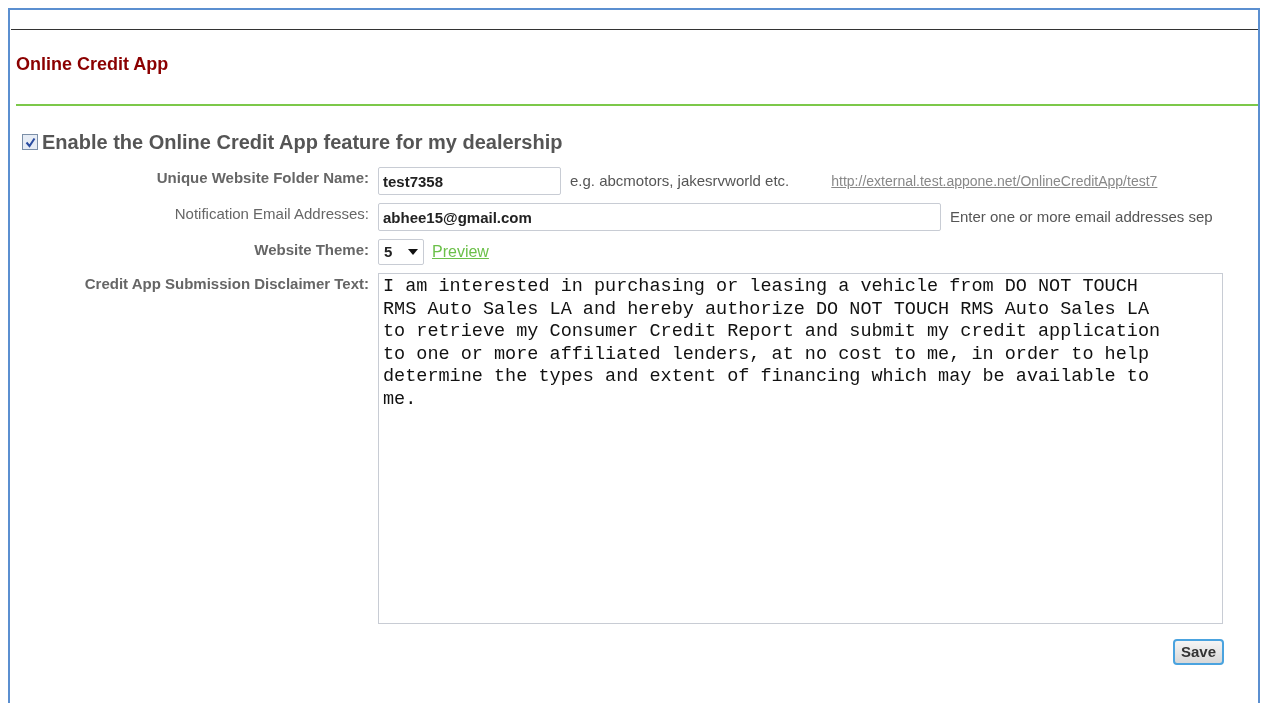 This screenshot has width=1264, height=703. Describe the element at coordinates (1198, 652) in the screenshot. I see `save-button: Save` at that location.